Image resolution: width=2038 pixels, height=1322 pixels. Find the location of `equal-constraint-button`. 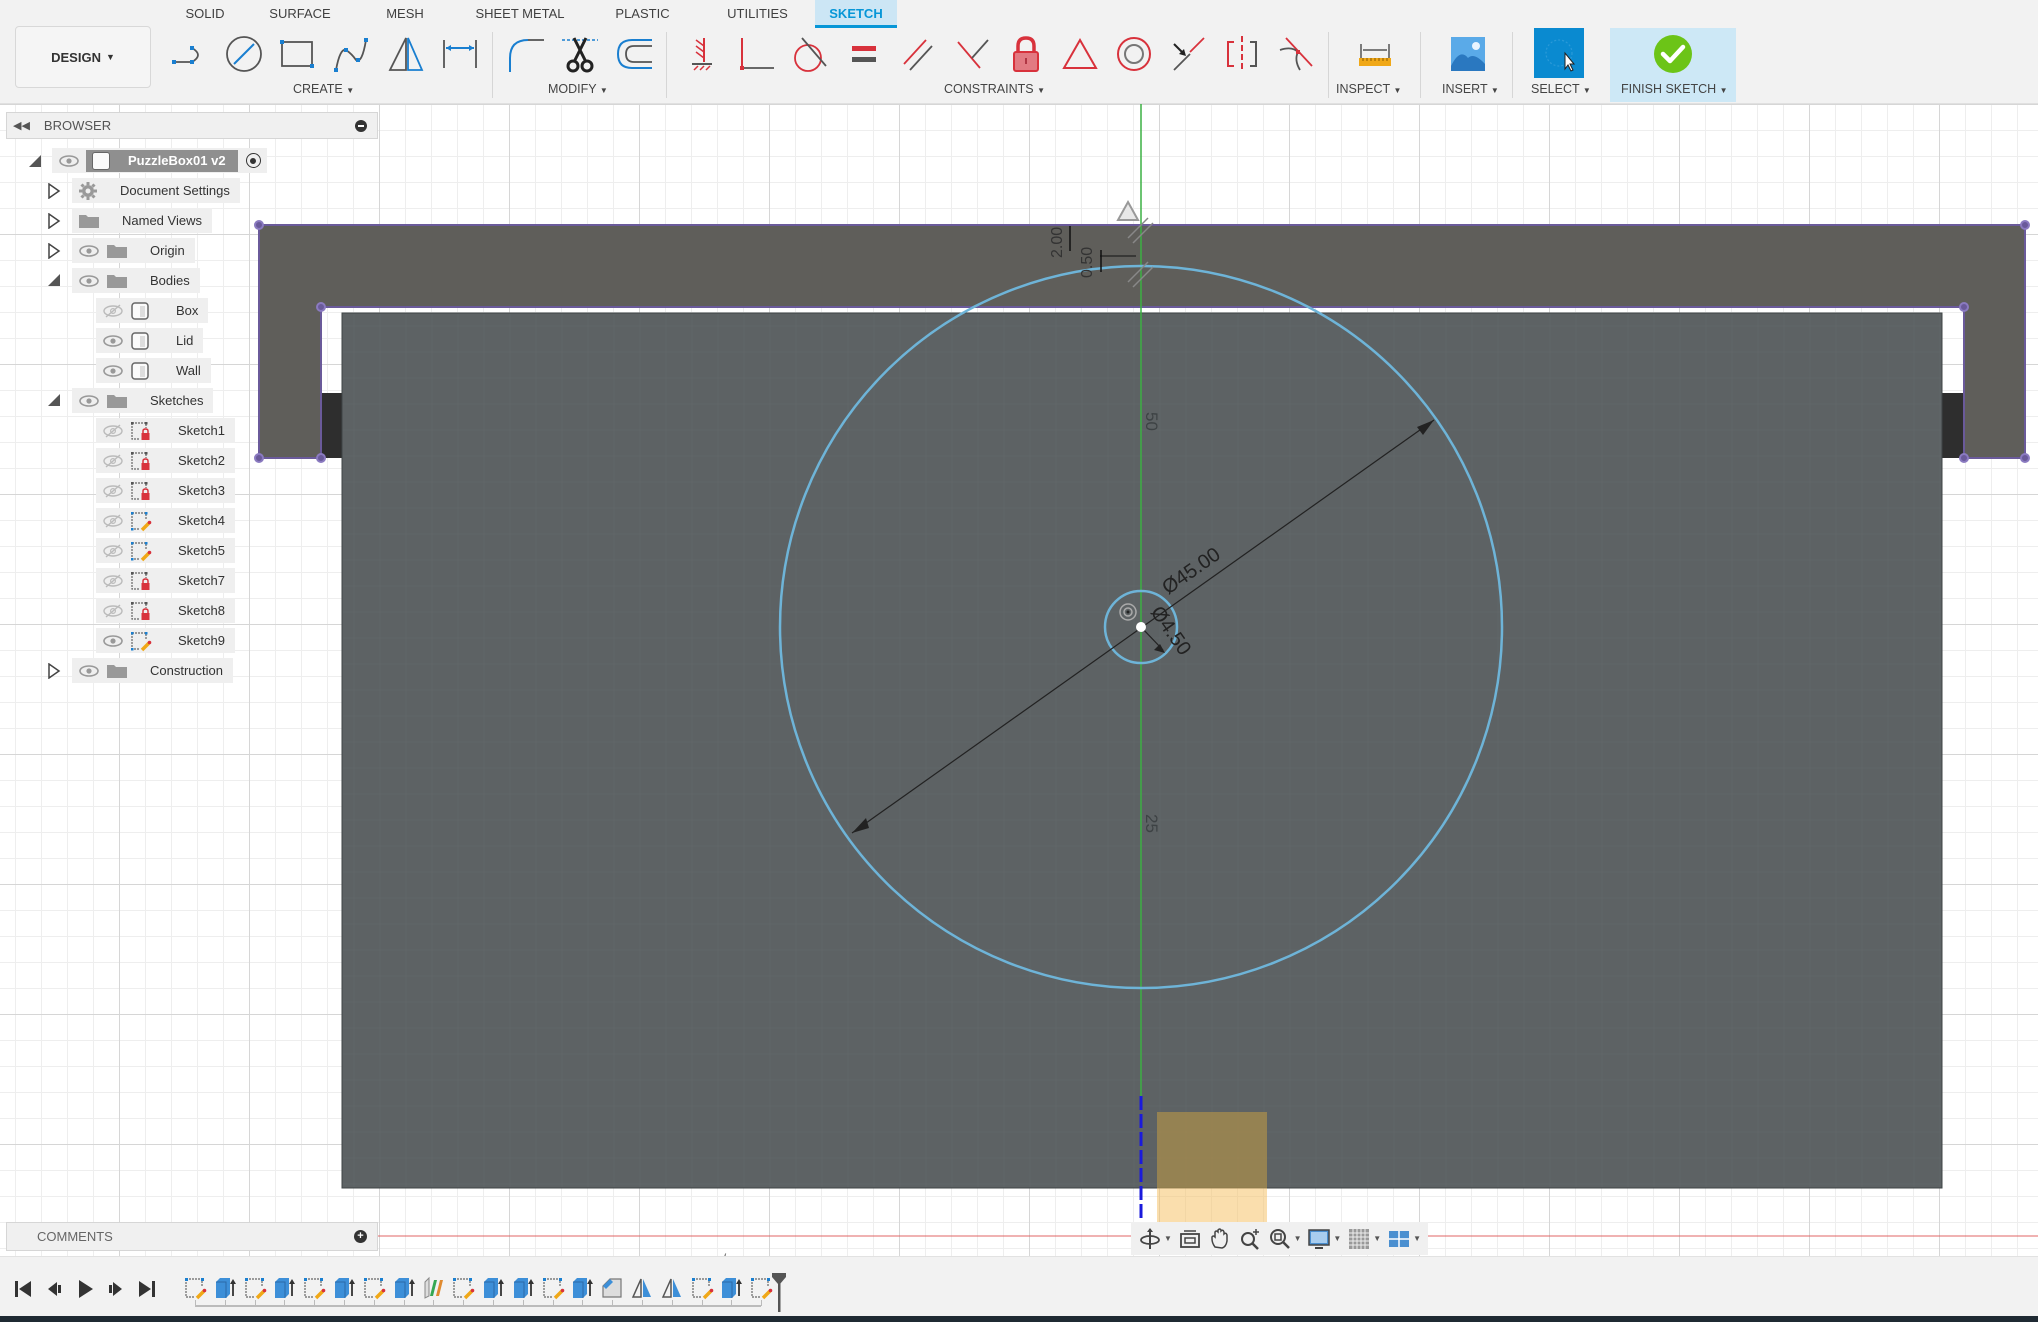

equal-constraint-button is located at coordinates (864, 54).